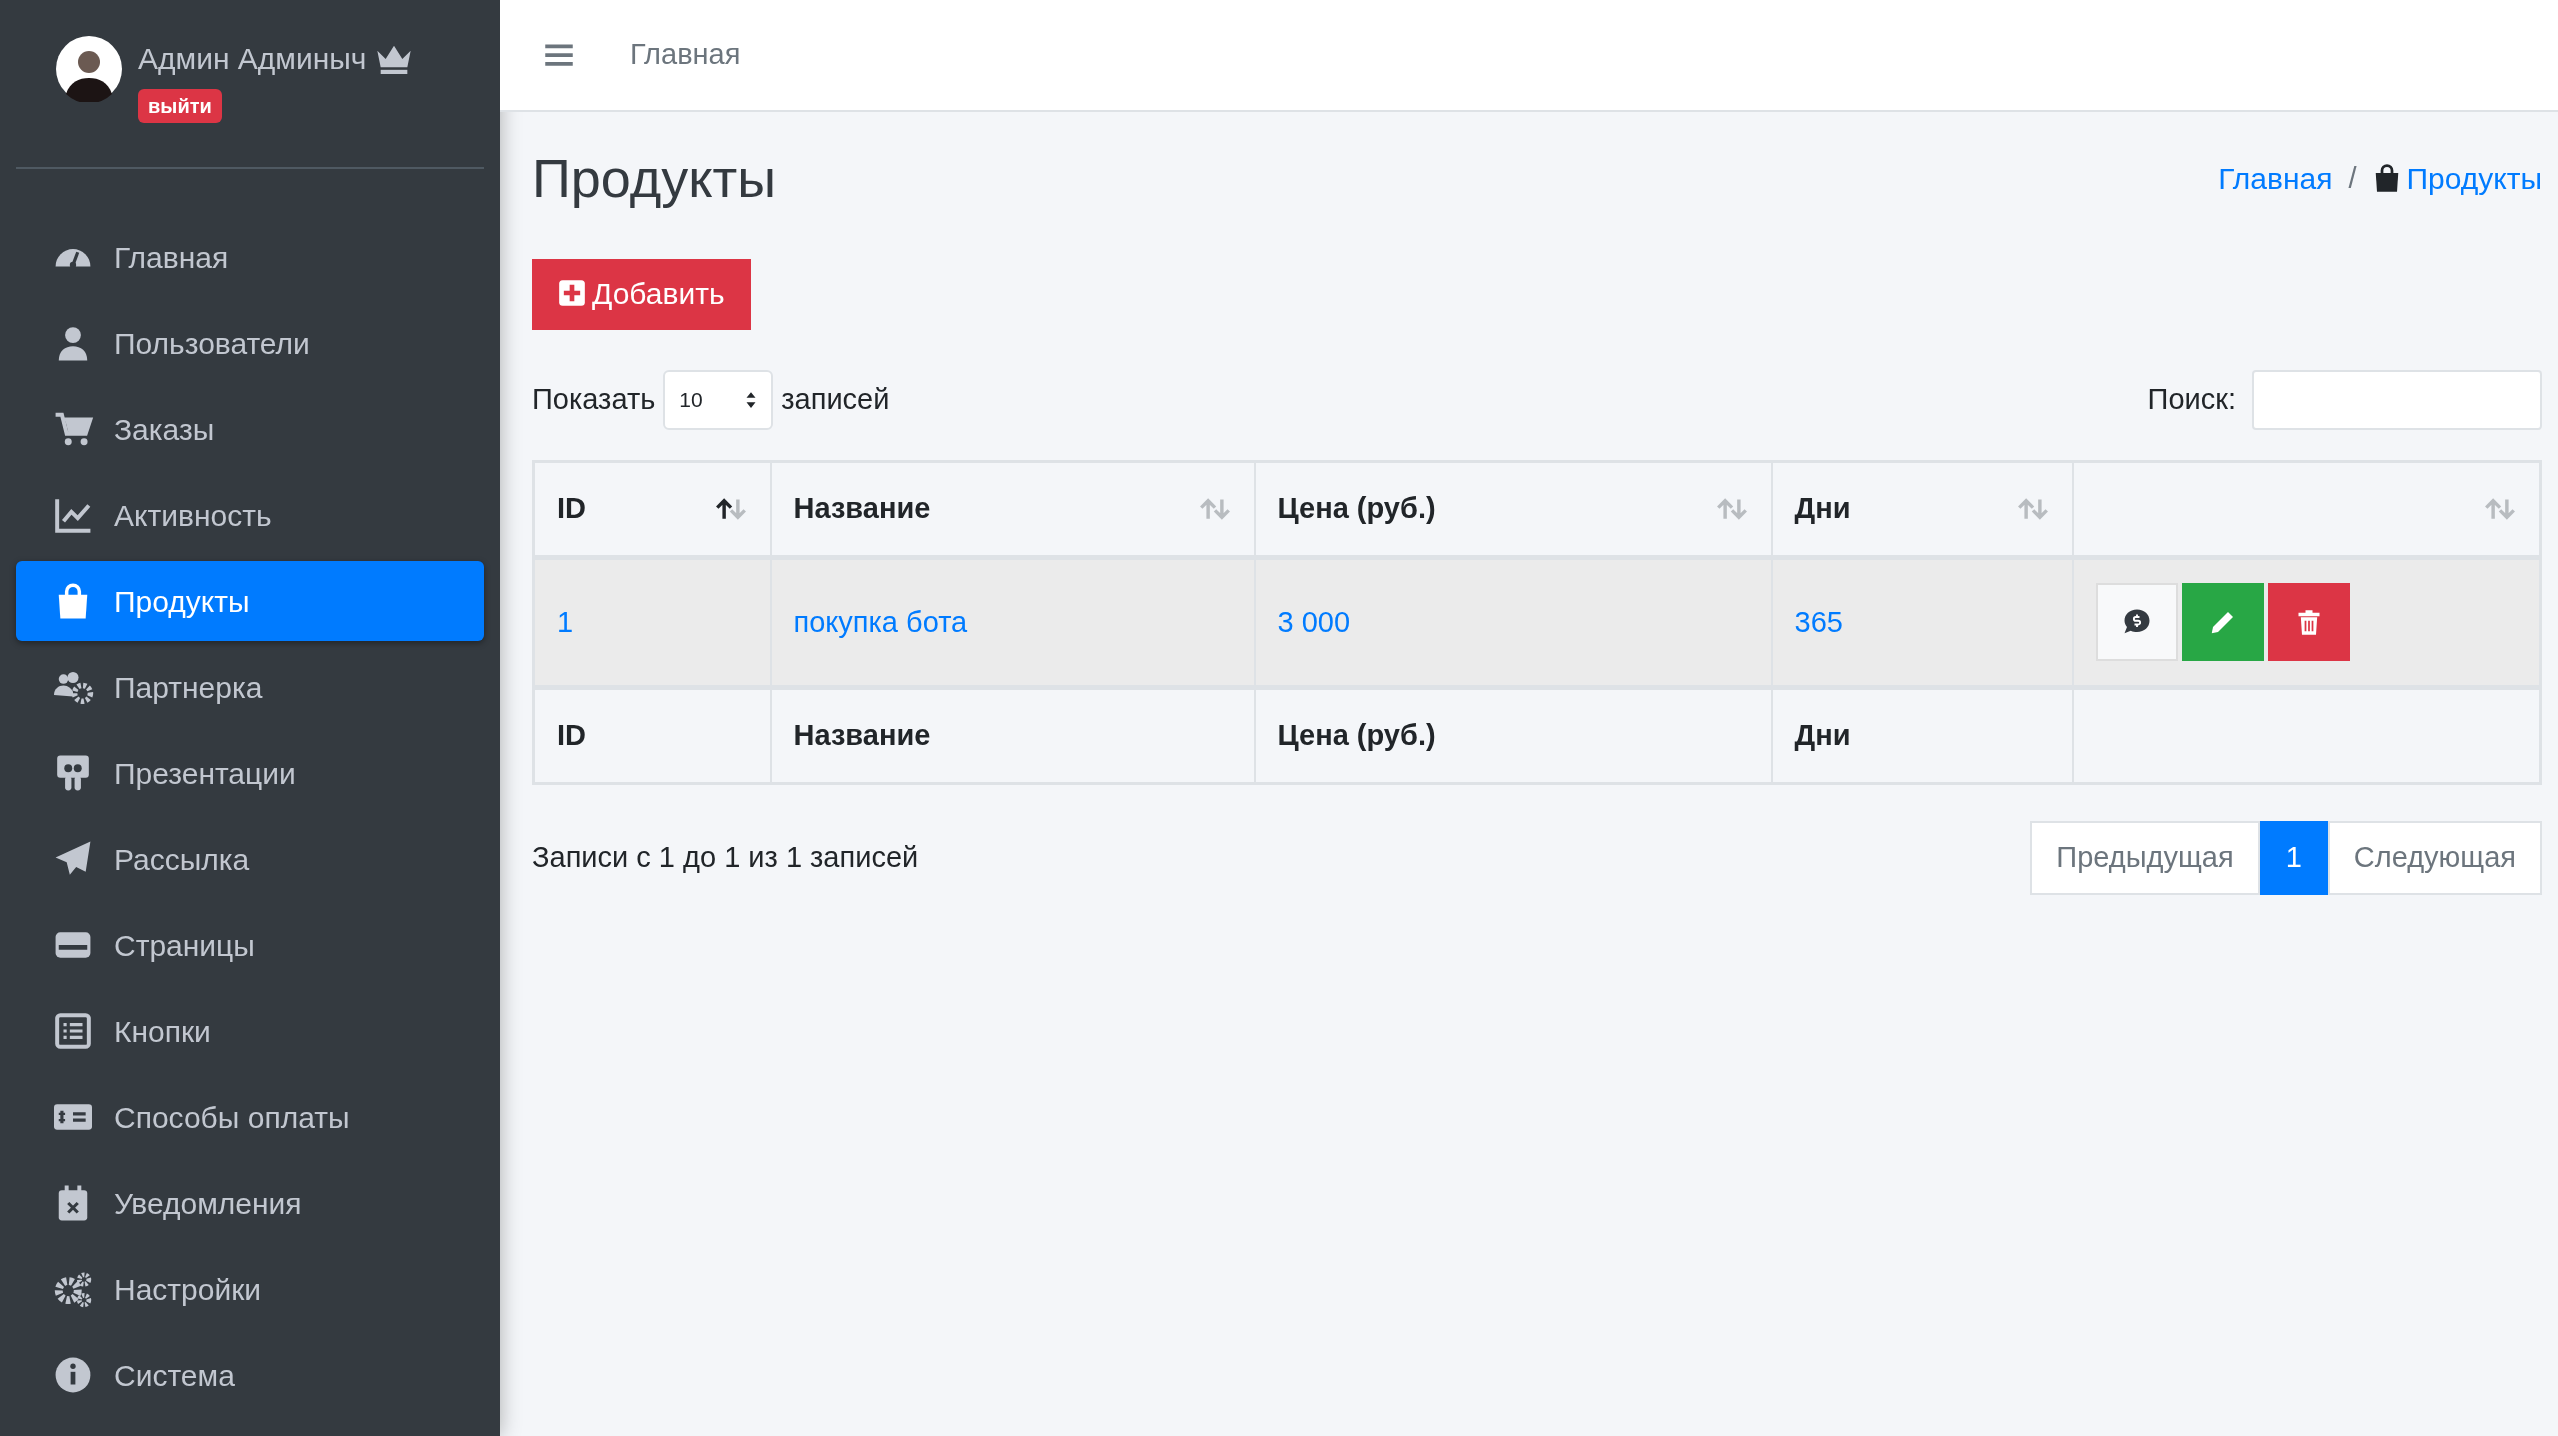 The width and height of the screenshot is (2558, 1436). Describe the element at coordinates (1822, 735) in the screenshot. I see `column-footer: Дни` at that location.